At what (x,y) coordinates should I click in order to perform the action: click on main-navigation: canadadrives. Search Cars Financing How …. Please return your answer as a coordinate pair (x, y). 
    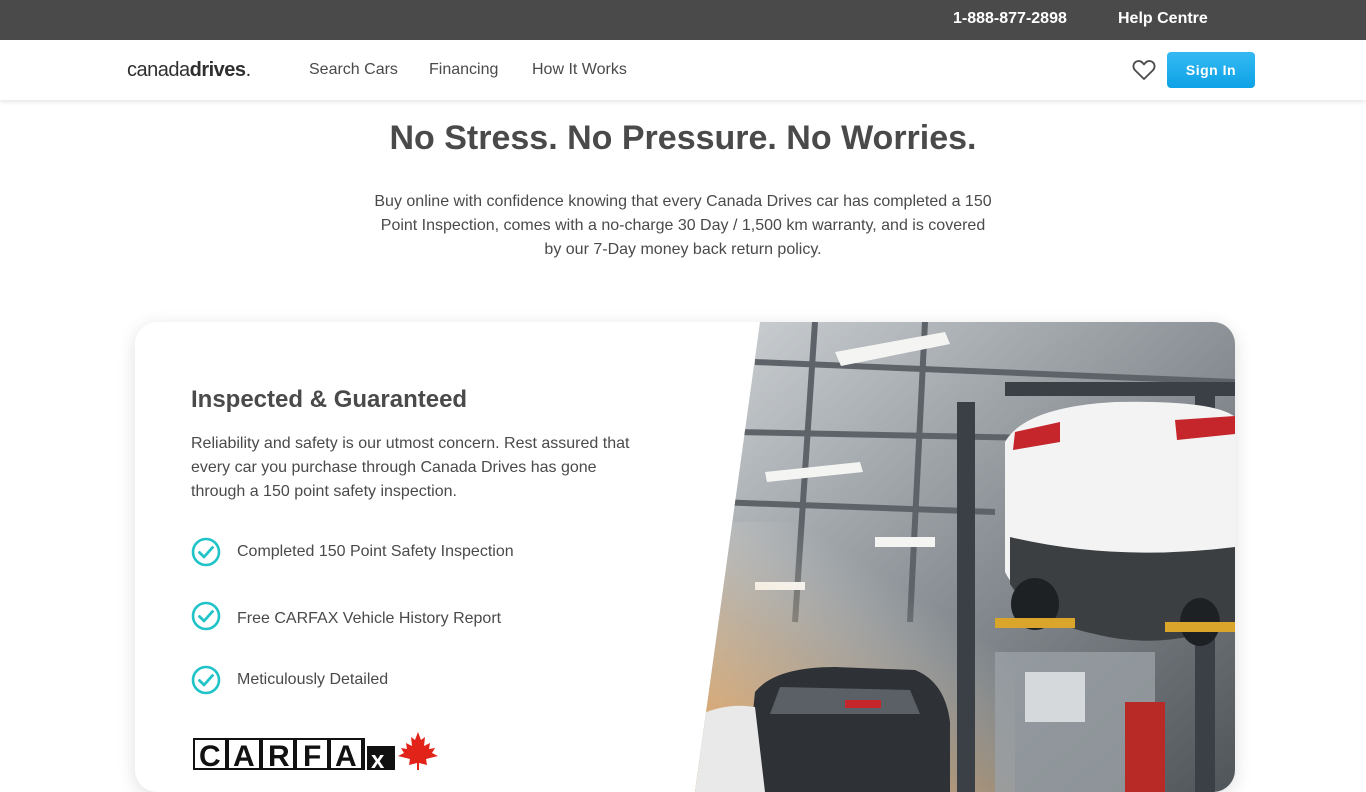
    Looking at the image, I should click on (683, 70).